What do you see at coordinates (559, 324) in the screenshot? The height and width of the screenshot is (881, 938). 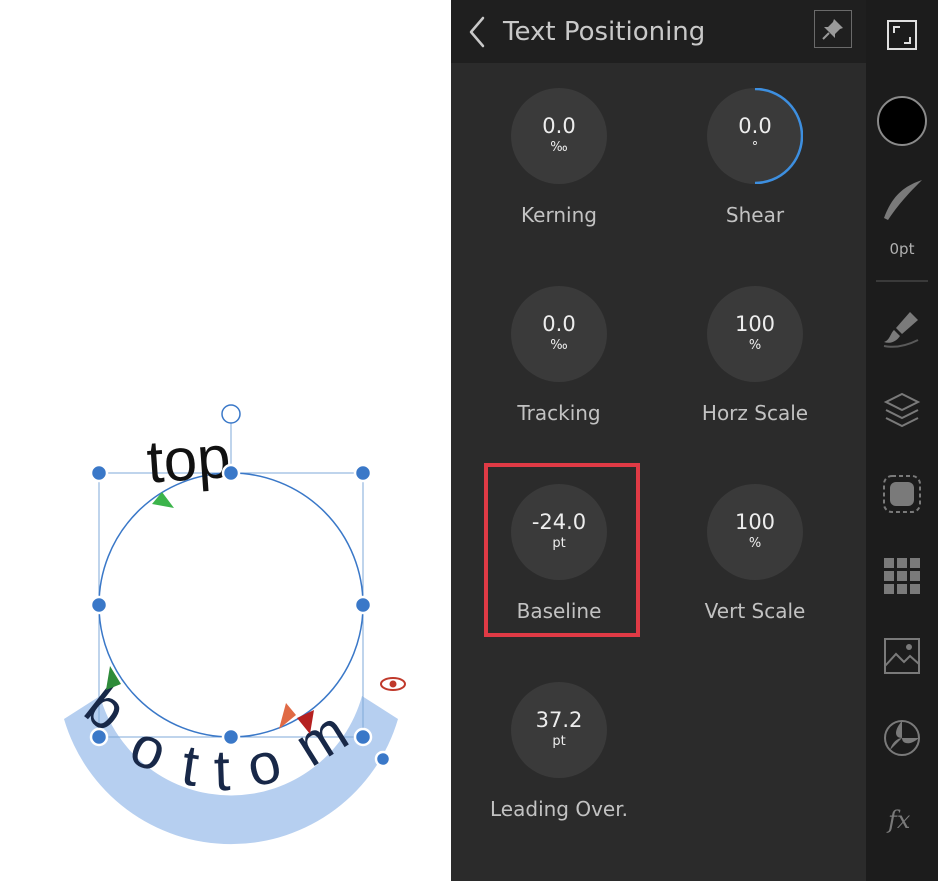 I see `tracking-value: 0.0` at bounding box center [559, 324].